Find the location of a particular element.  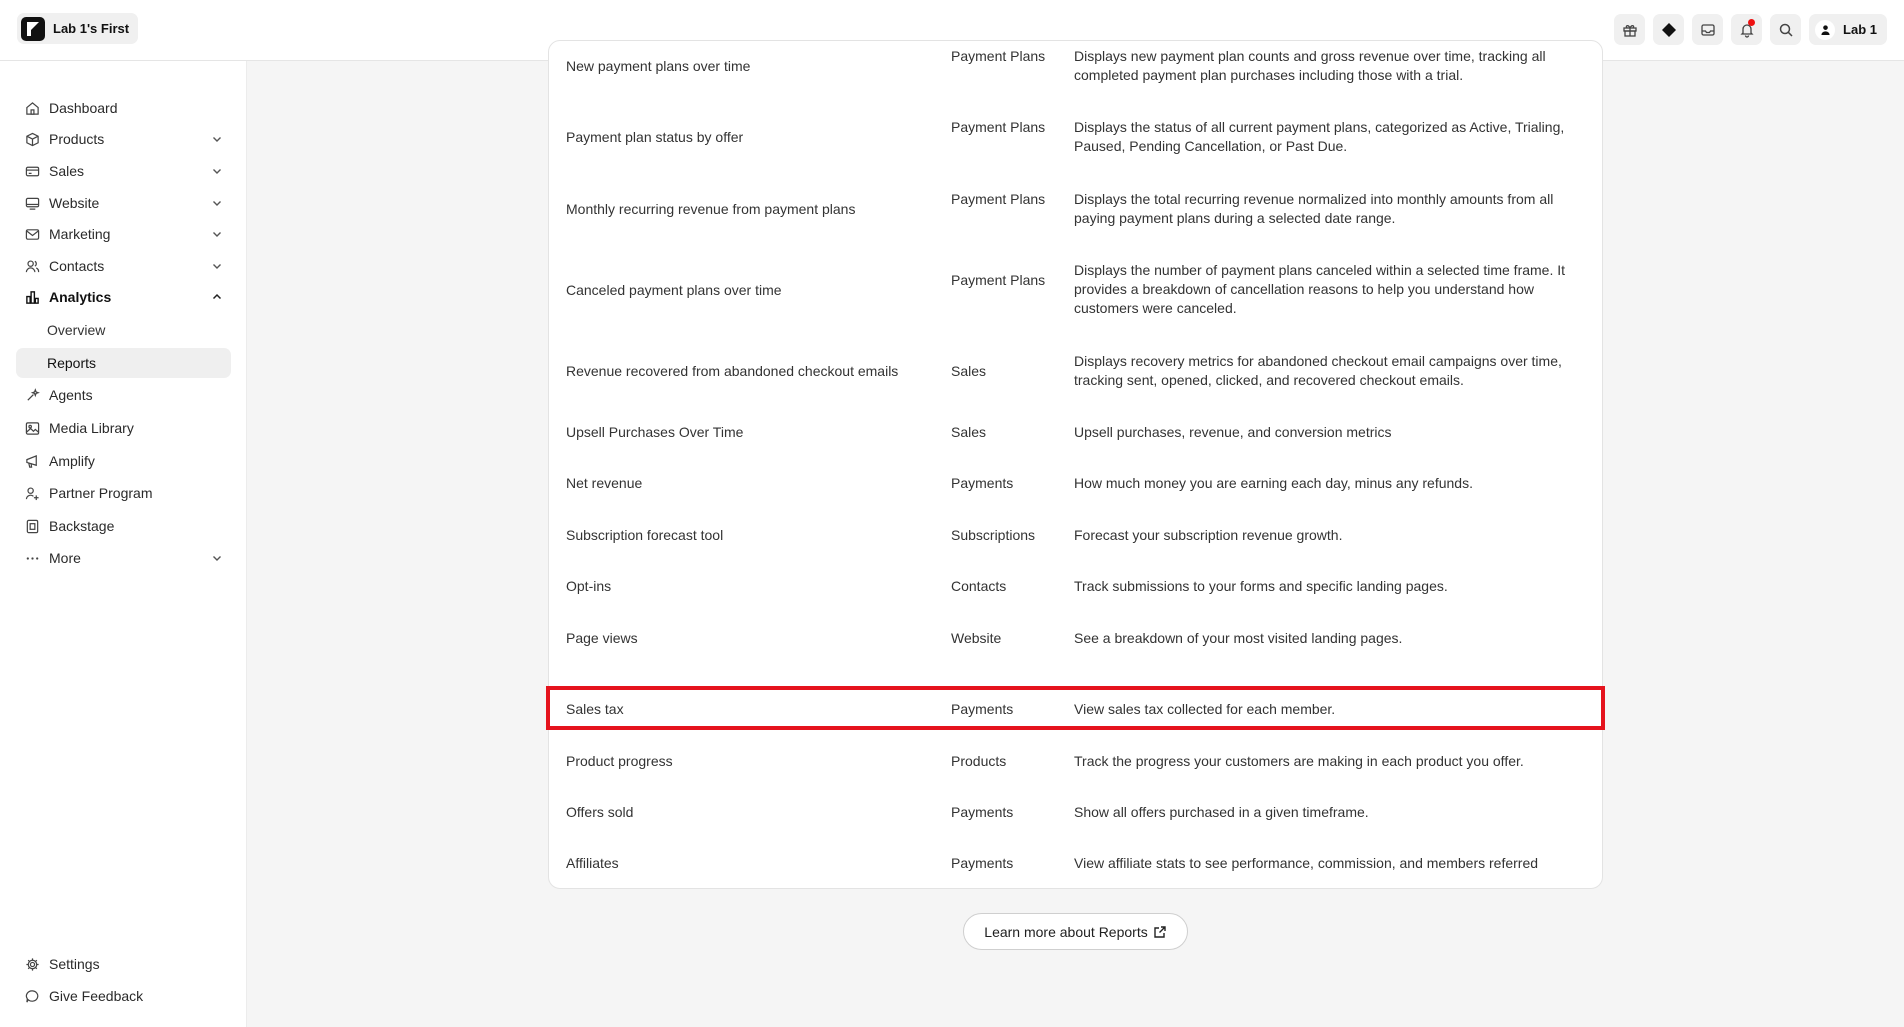

sidebar-item-label: More is located at coordinates (65, 558).